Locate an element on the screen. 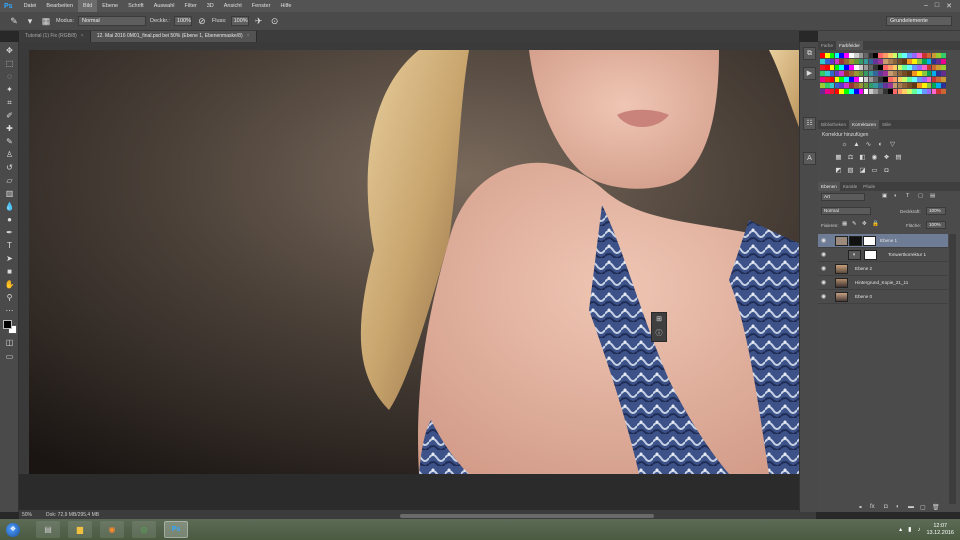 This screenshot has height=540, width=960. crop-tool-icon: ⌗ is located at coordinates (9, 103).